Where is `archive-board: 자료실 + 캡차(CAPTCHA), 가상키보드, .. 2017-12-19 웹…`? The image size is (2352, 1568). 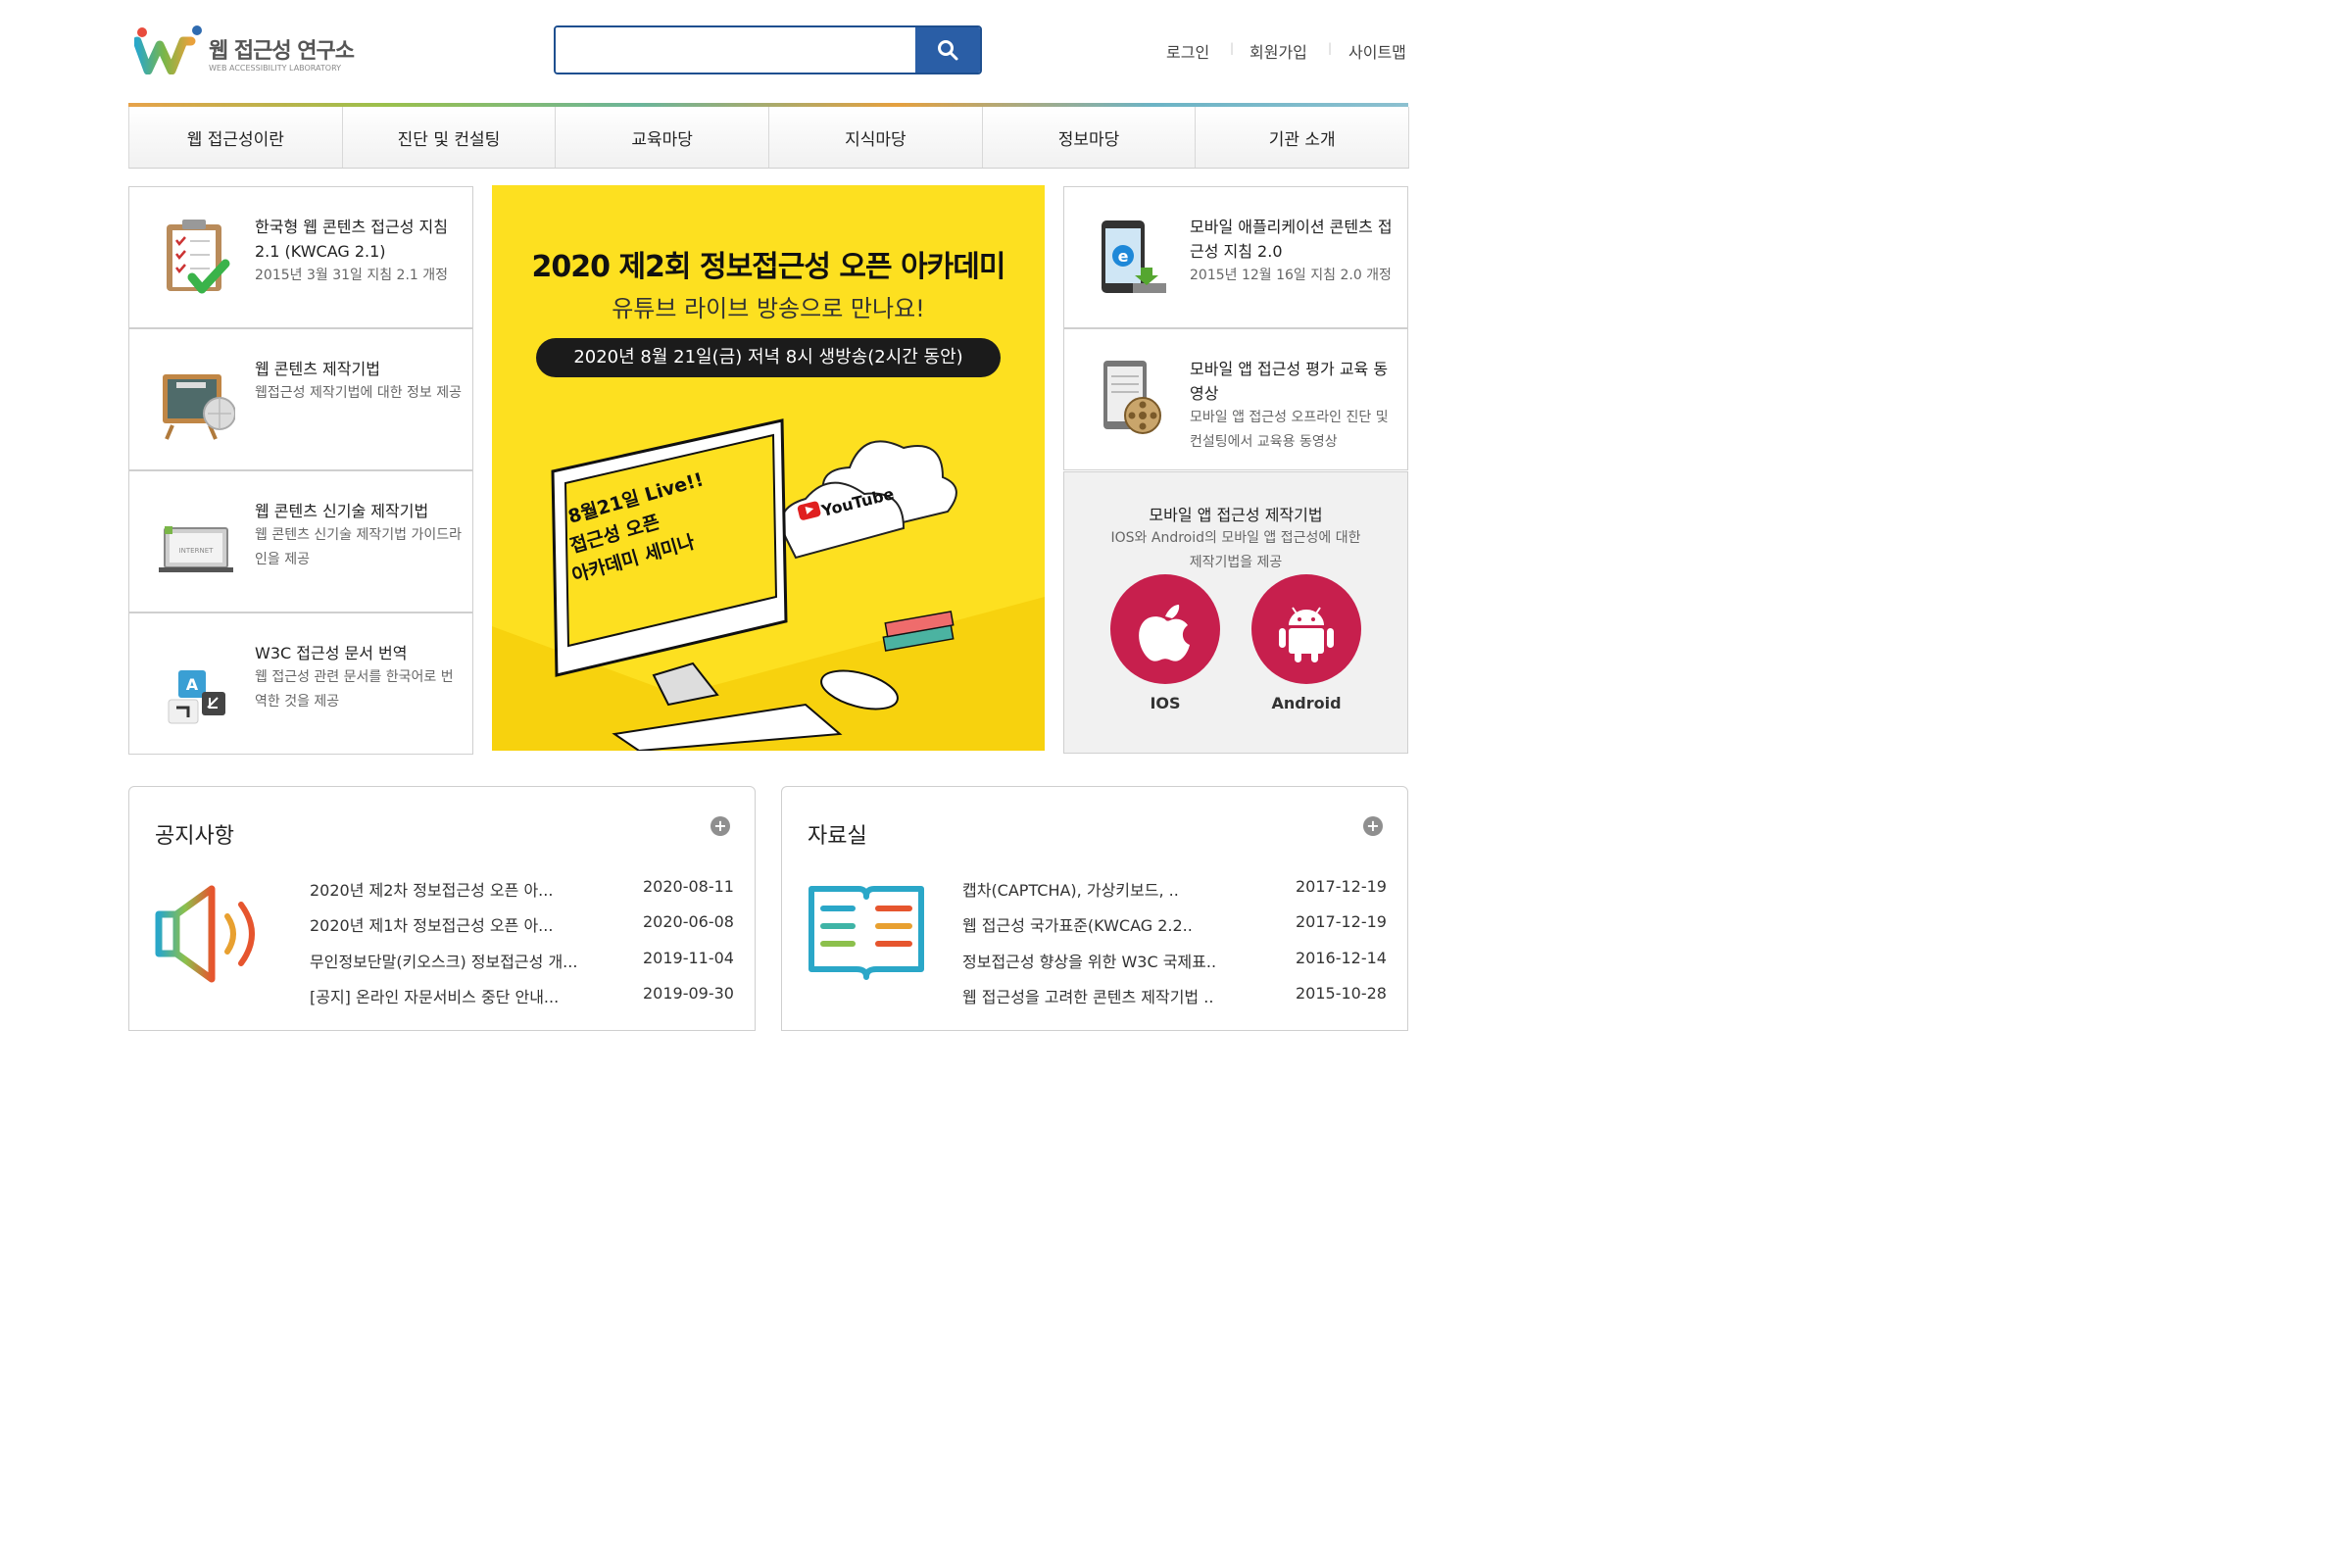
archive-board: 자료실 + 캡차(CAPTCHA), 가상키보드, .. 2017-12-19 웹… is located at coordinates (1094, 908).